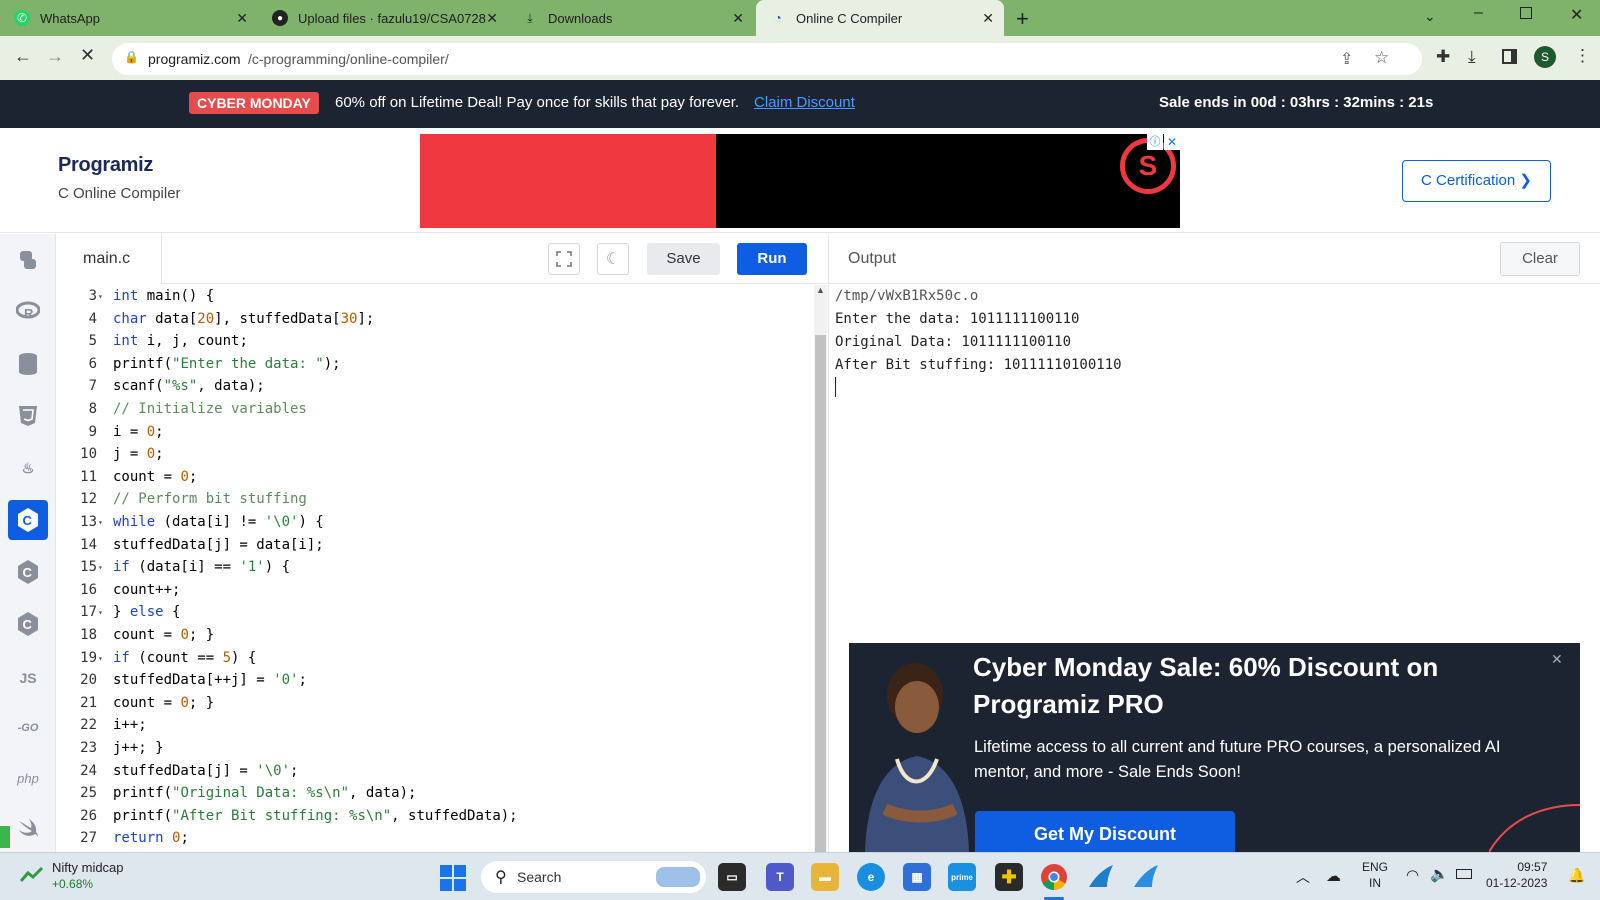 This screenshot has height=900, width=1600. Describe the element at coordinates (1478, 13) in the screenshot. I see `minimize-icon: –` at that location.